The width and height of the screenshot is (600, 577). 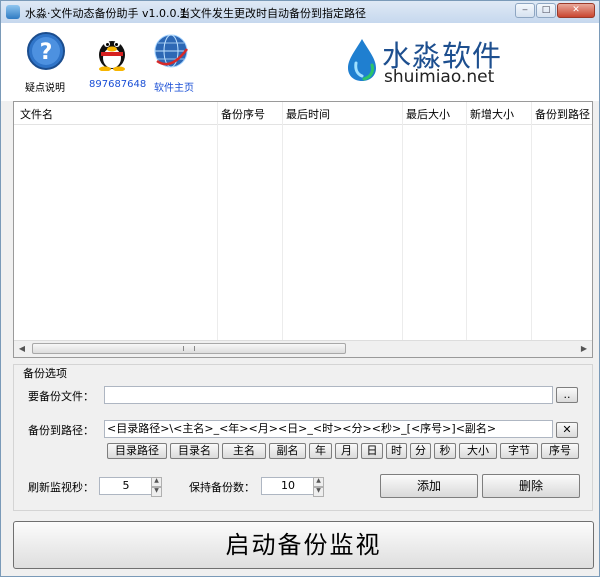 What do you see at coordinates (439, 77) in the screenshot?
I see `logo-text-en: shuimiao.net` at bounding box center [439, 77].